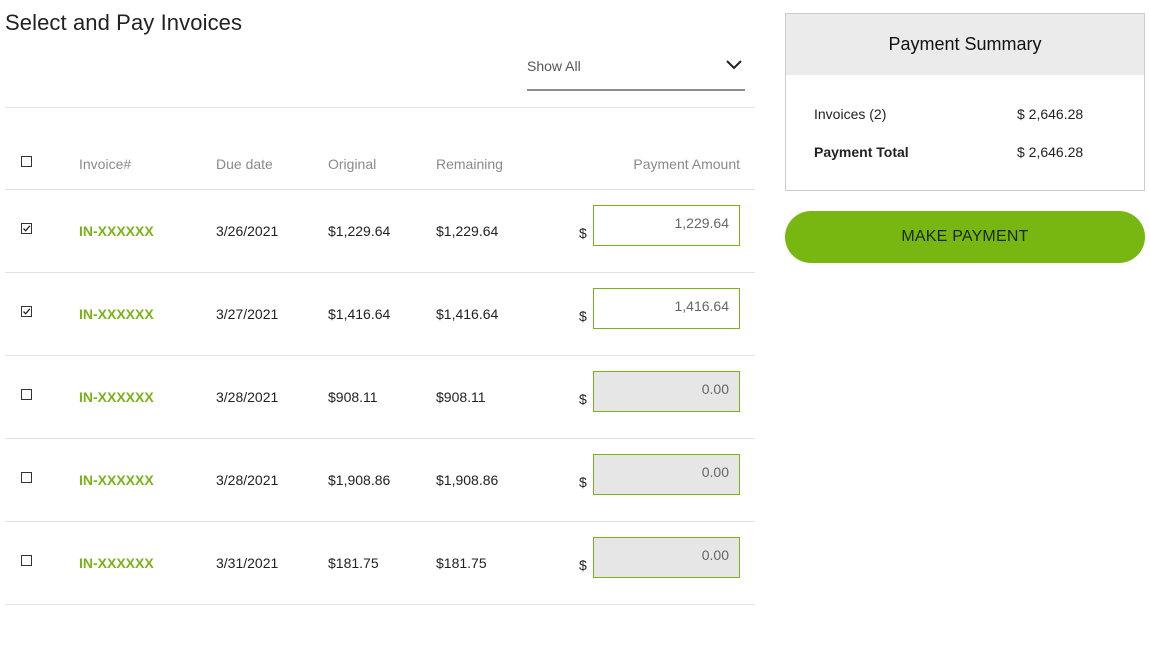 This screenshot has height=647, width=1150. What do you see at coordinates (247, 314) in the screenshot?
I see `due-date: 3/27/2021` at bounding box center [247, 314].